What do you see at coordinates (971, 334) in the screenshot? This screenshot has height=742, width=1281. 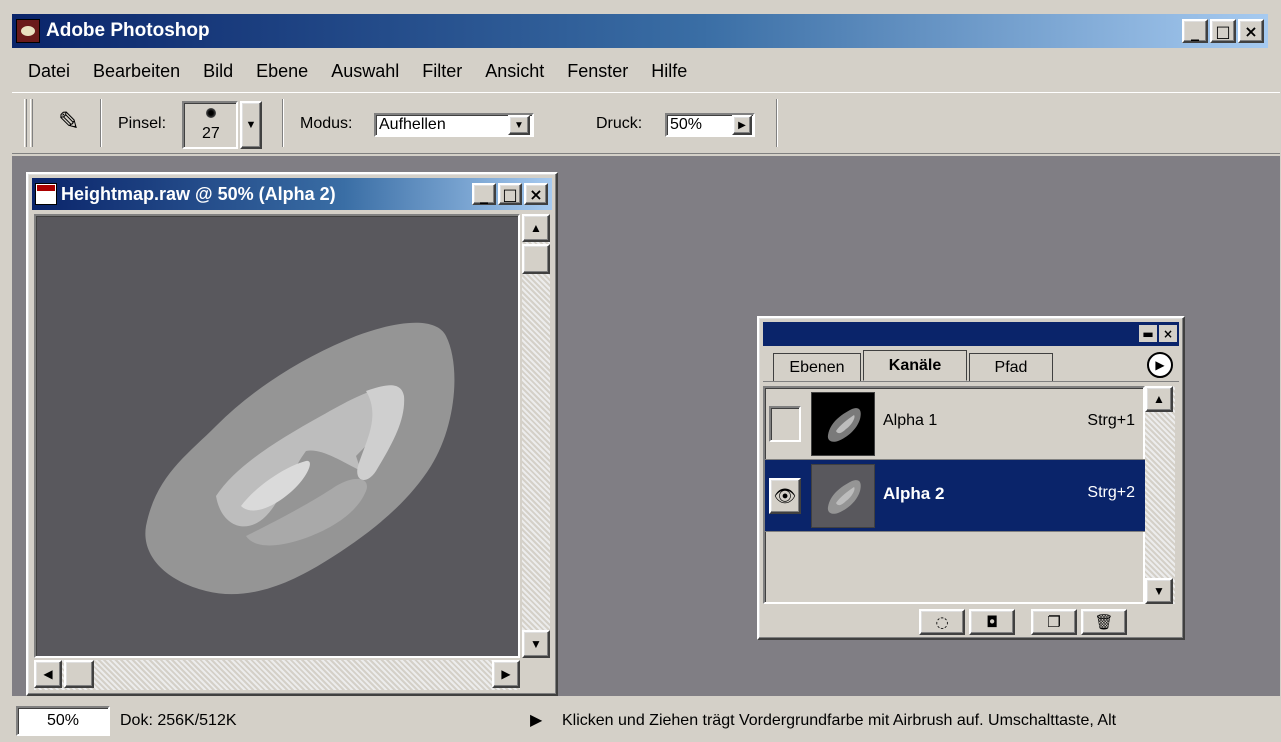 I see `panel-title-bar: ▬ ×` at bounding box center [971, 334].